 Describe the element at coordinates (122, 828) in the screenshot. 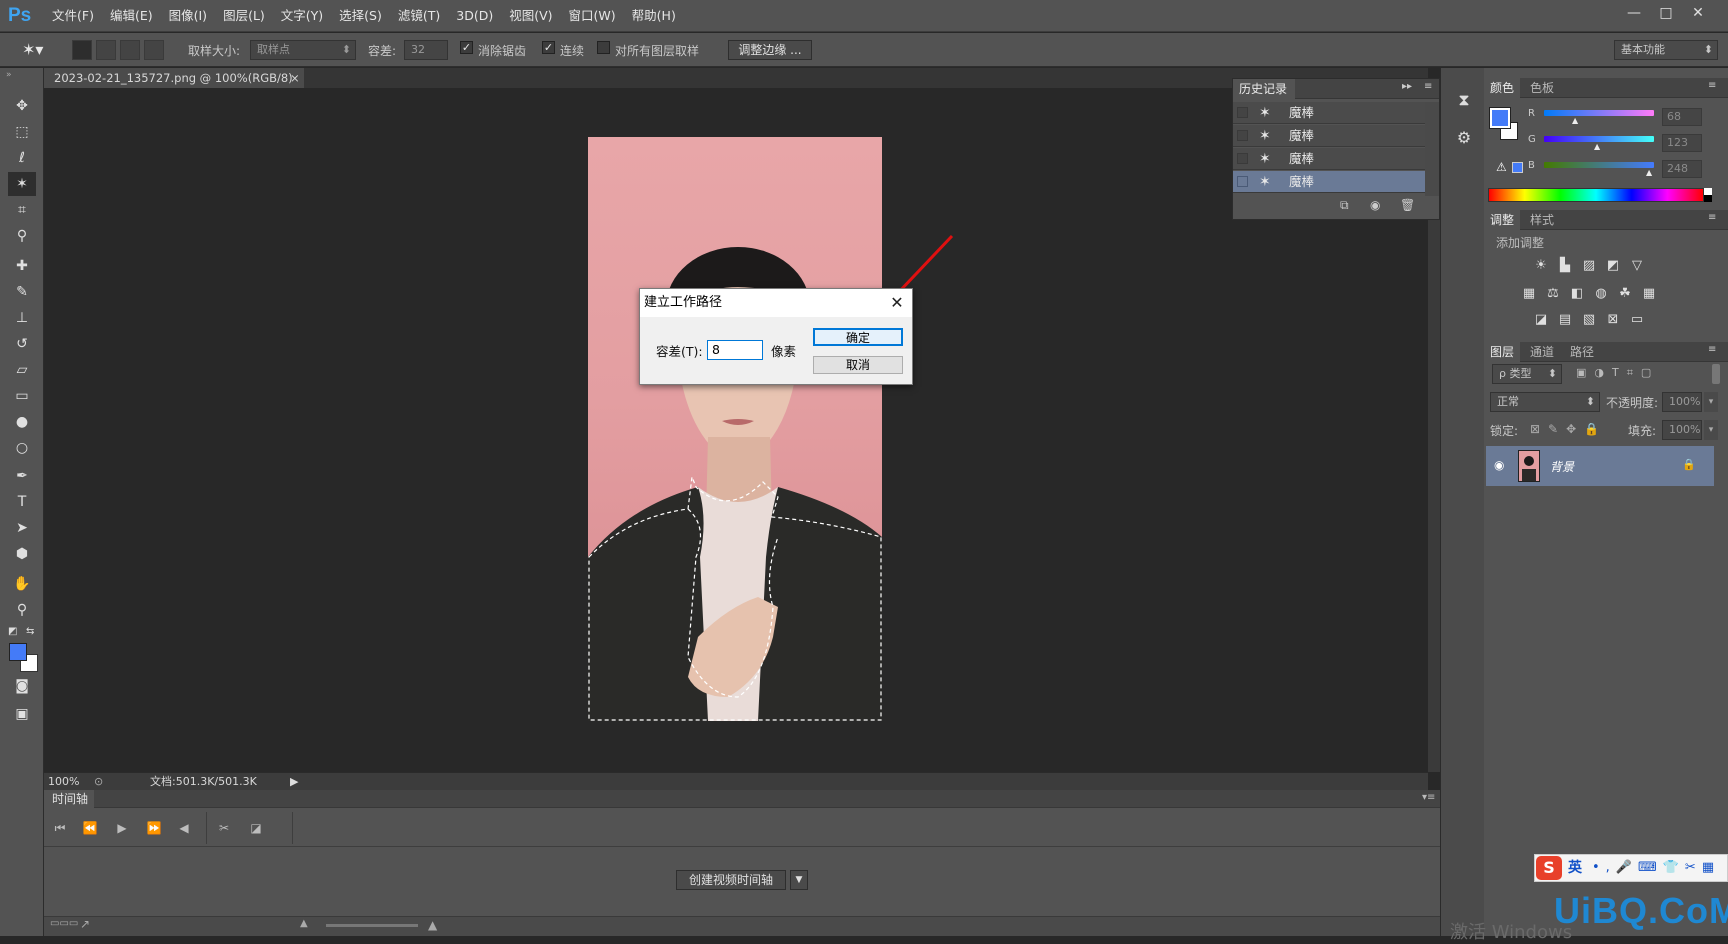

I see `play-icon: ▶` at that location.